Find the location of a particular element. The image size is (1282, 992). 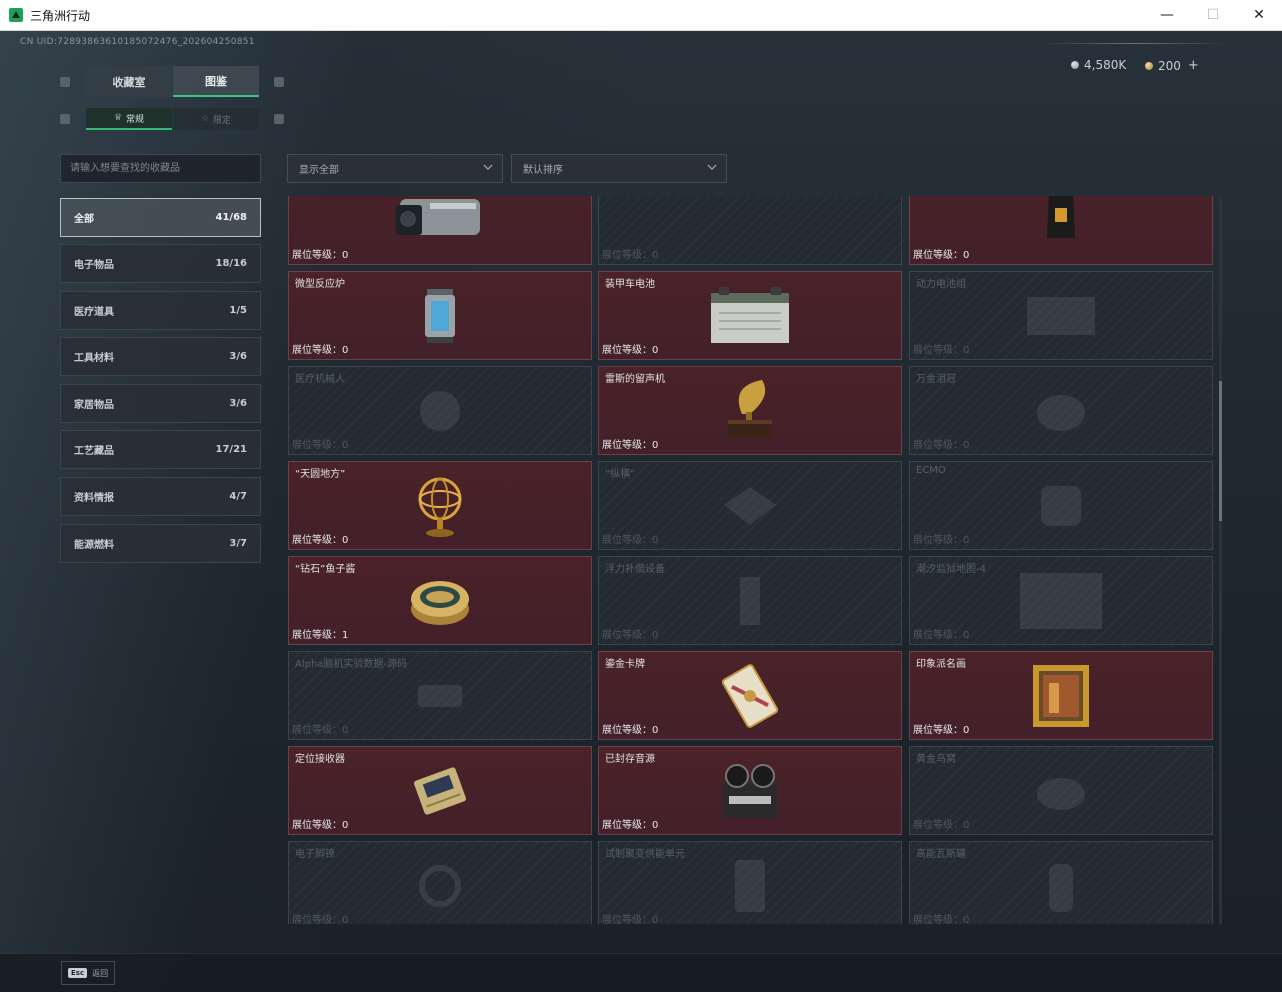

close-button: ✕ is located at coordinates (1259, 15).